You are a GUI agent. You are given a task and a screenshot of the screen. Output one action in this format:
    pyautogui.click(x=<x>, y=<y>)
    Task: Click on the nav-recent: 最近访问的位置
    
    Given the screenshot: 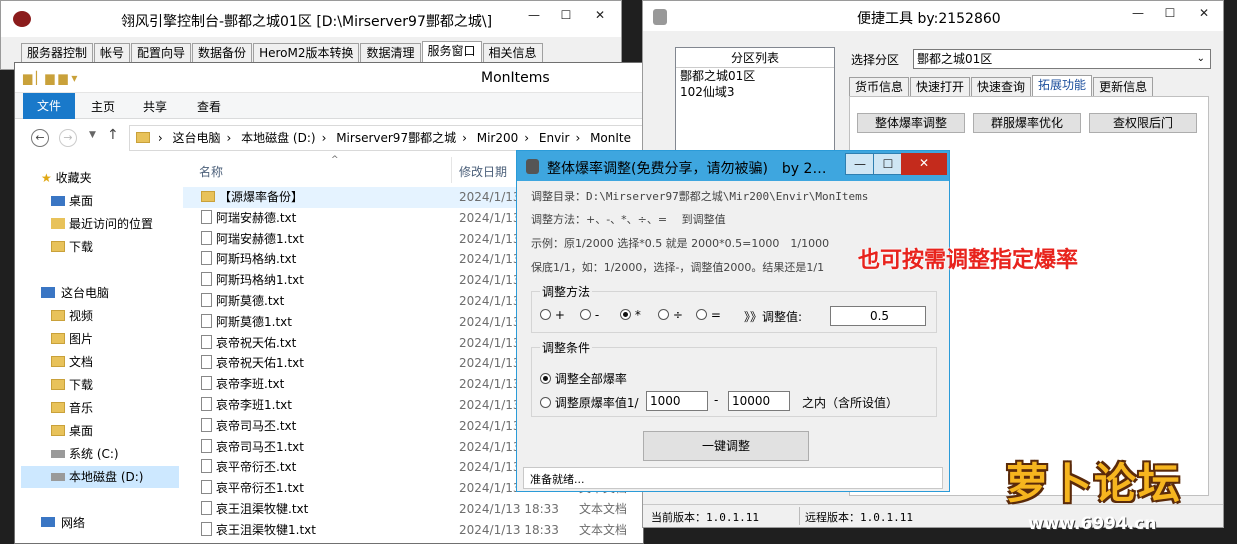 What is the action you would take?
    pyautogui.click(x=102, y=224)
    